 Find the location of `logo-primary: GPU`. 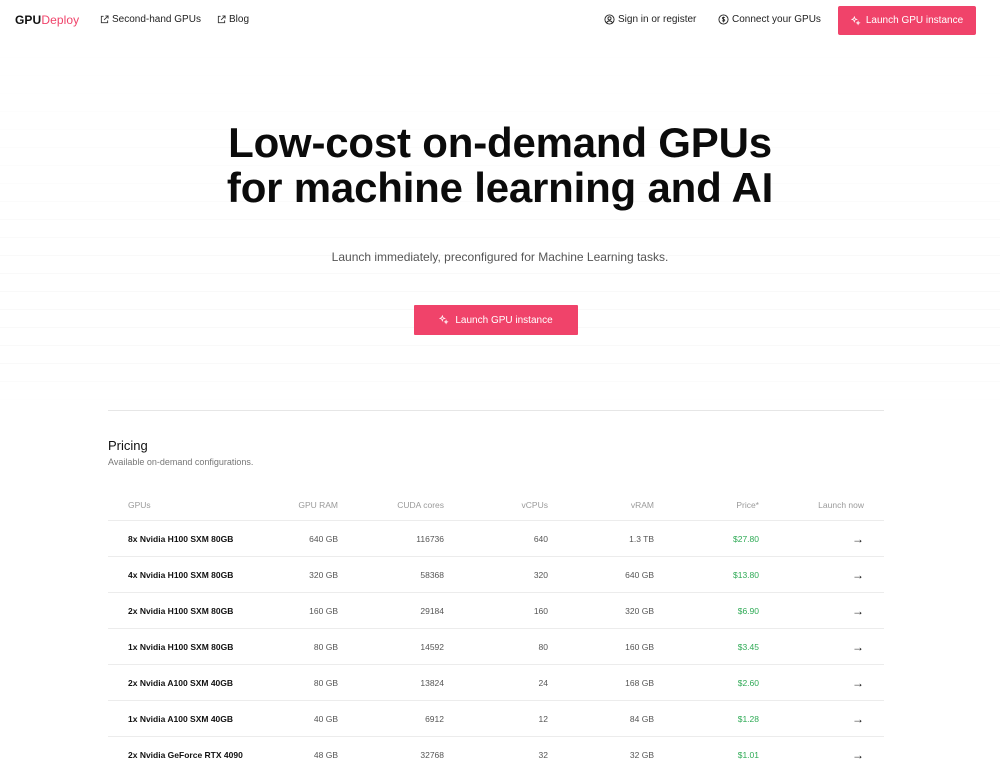

logo-primary: GPU is located at coordinates (28, 20).